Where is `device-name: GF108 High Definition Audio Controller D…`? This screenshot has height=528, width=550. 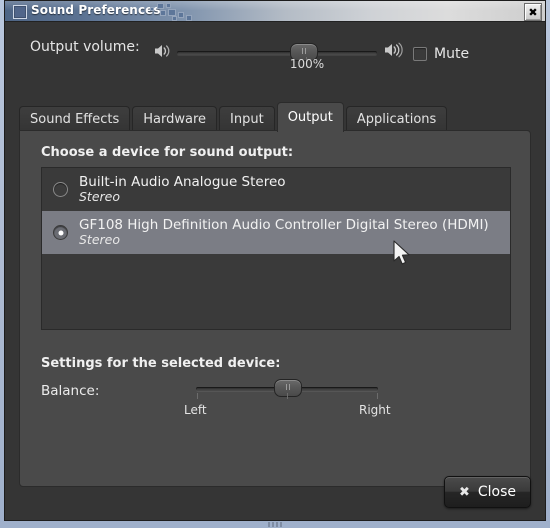 device-name: GF108 High Definition Audio Controller D… is located at coordinates (284, 224).